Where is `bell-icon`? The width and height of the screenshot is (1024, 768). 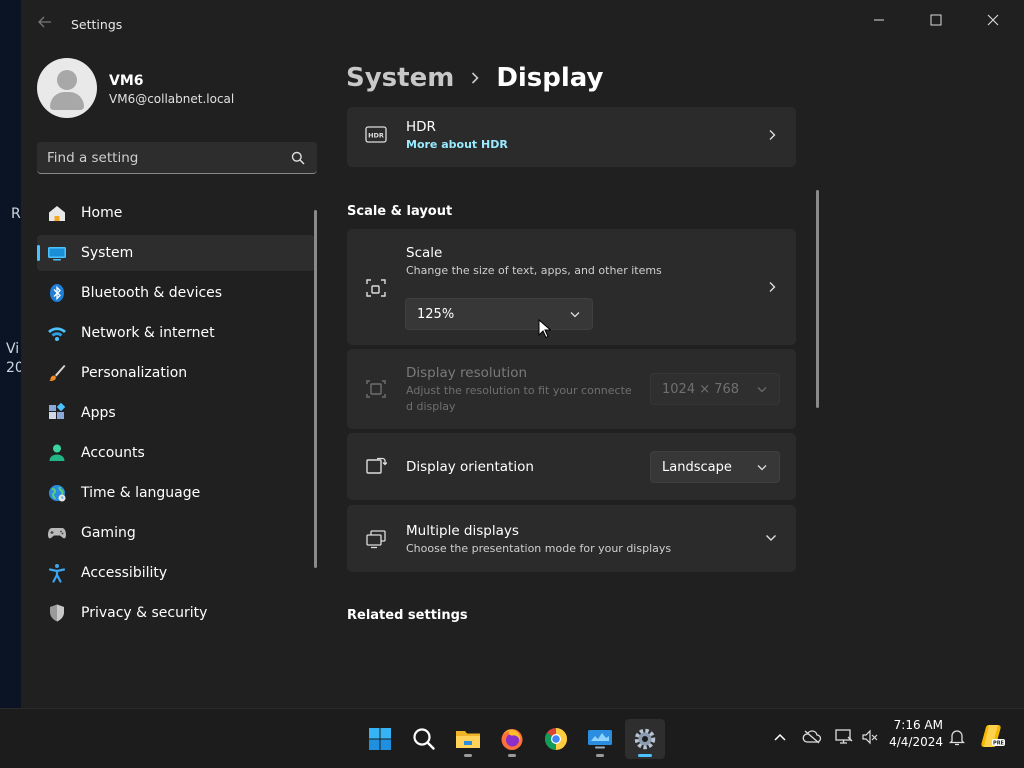
bell-icon is located at coordinates (957, 738).